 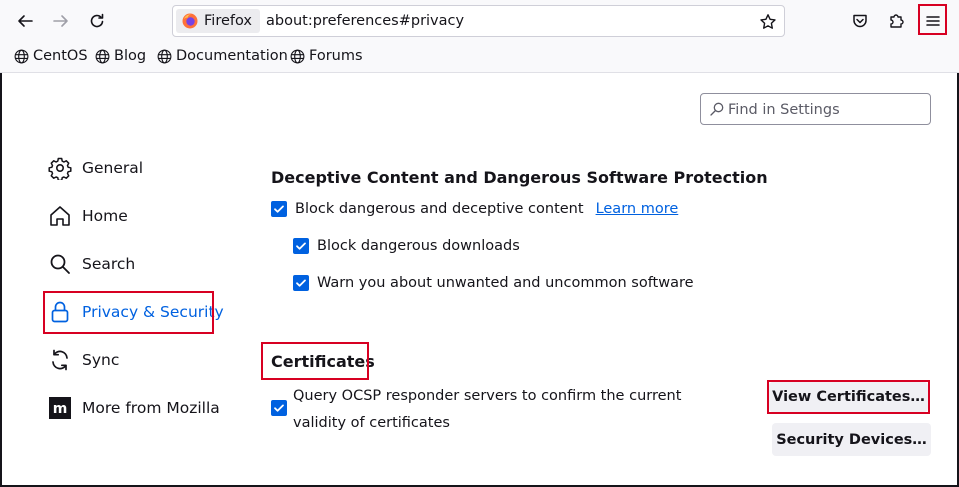 I want to click on block-dangerous-downloads-checkbox, so click(x=301, y=246).